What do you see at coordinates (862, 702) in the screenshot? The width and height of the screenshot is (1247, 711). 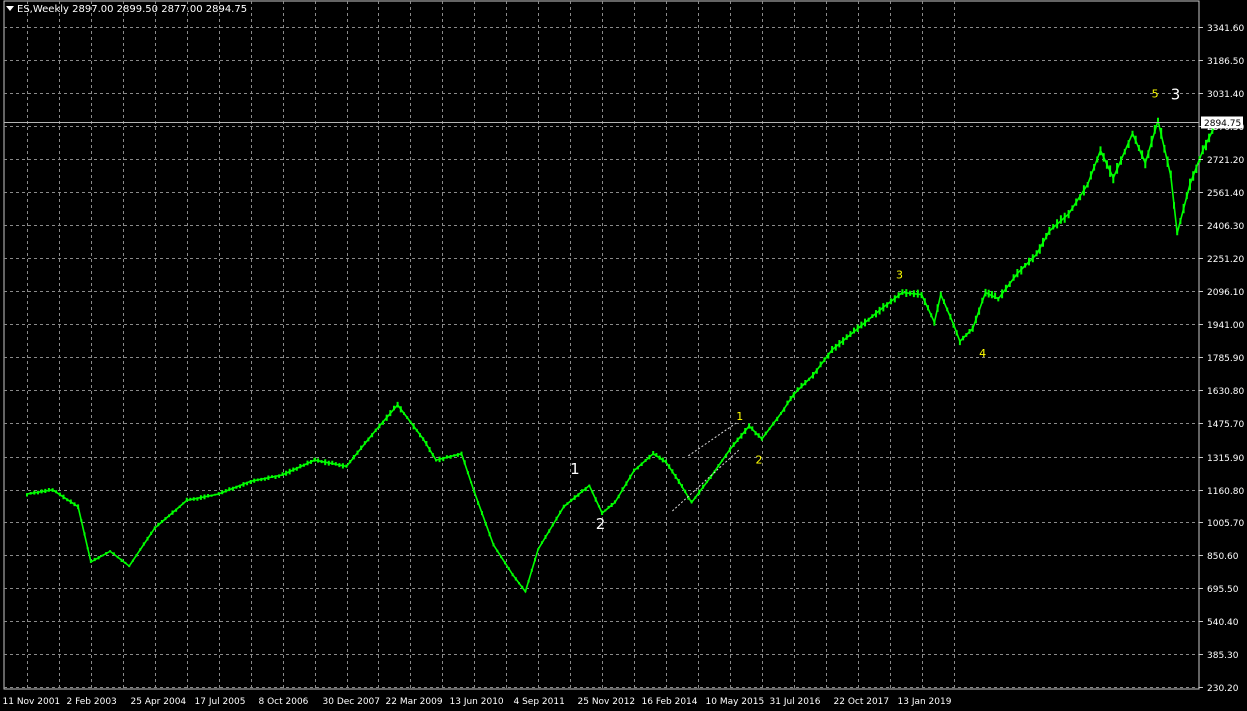 I see `x-tick-label: 22 Oct 2017` at bounding box center [862, 702].